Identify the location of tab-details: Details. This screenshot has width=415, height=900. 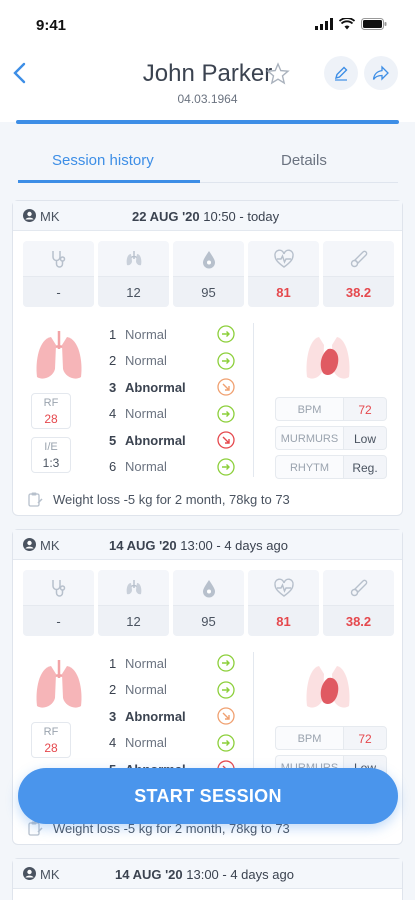
(304, 160).